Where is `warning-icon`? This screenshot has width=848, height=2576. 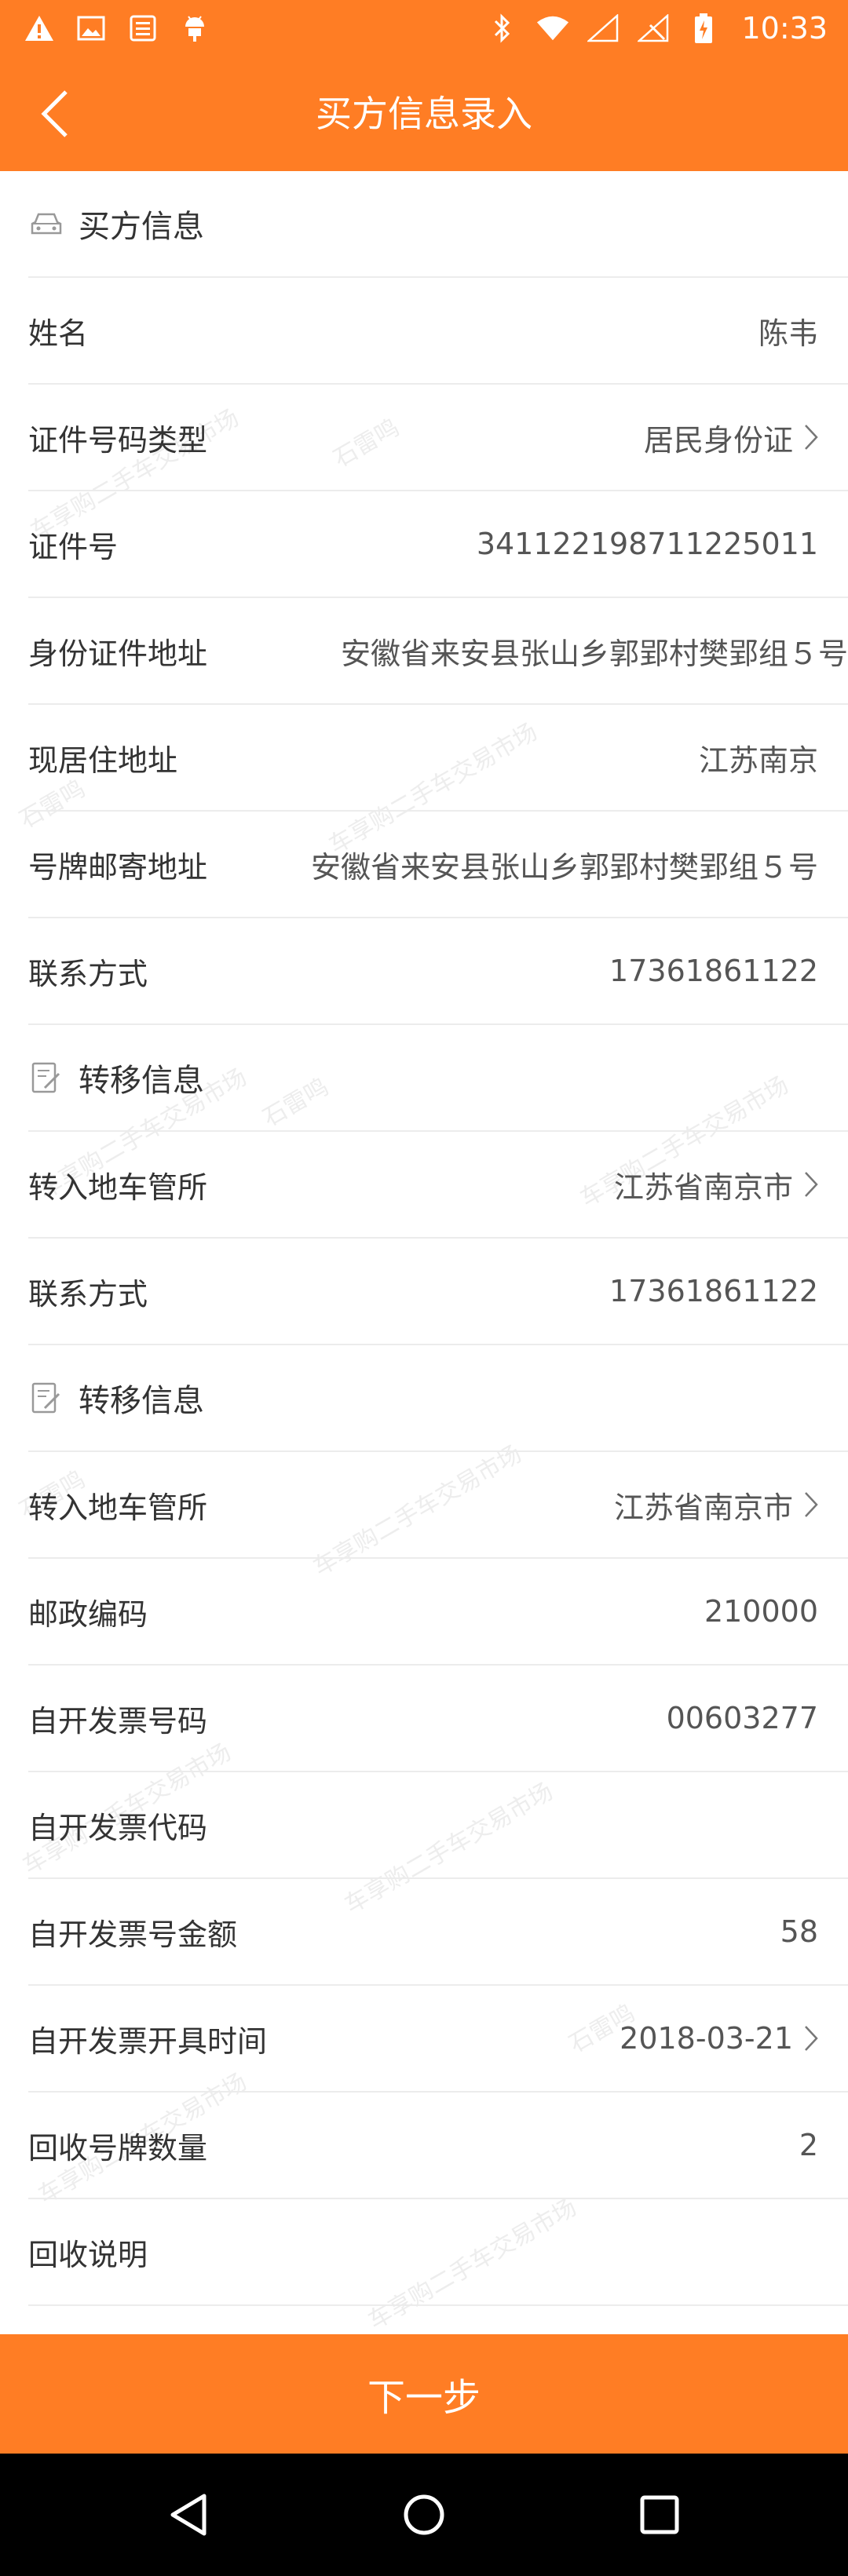
warning-icon is located at coordinates (40, 28).